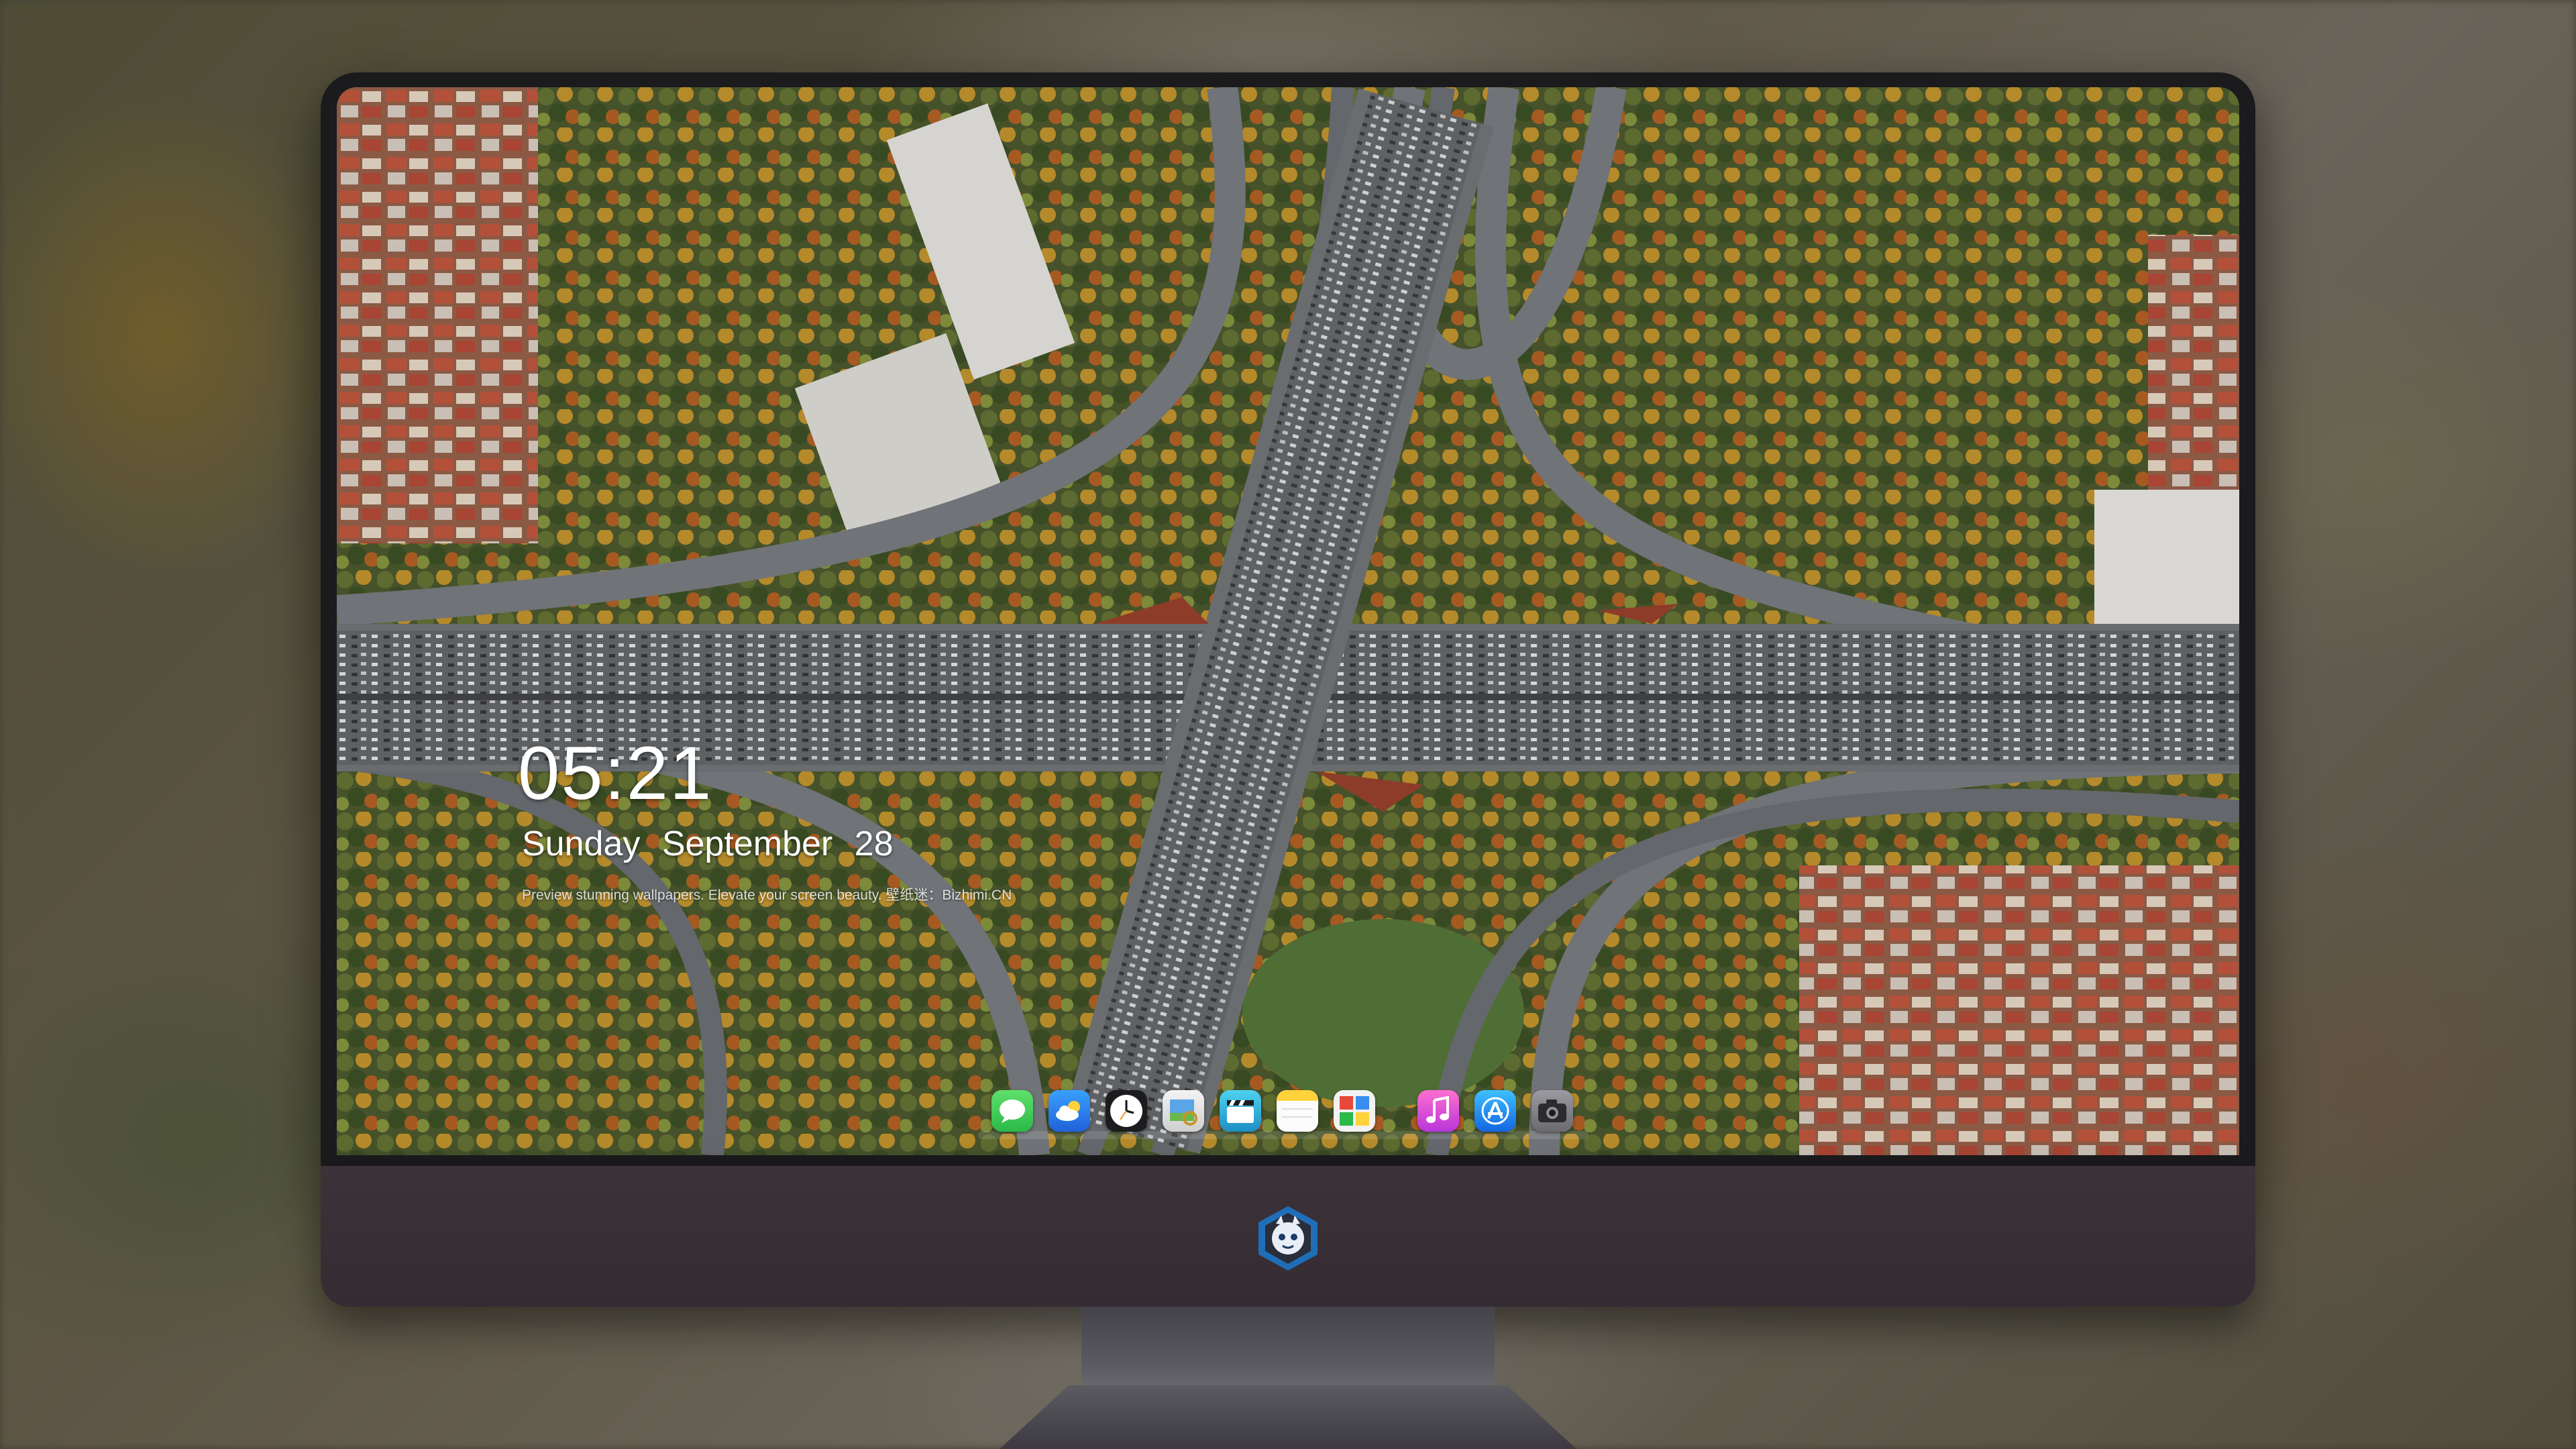 Image resolution: width=2576 pixels, height=1449 pixels. What do you see at coordinates (1126, 1111) in the screenshot?
I see `clock-icon` at bounding box center [1126, 1111].